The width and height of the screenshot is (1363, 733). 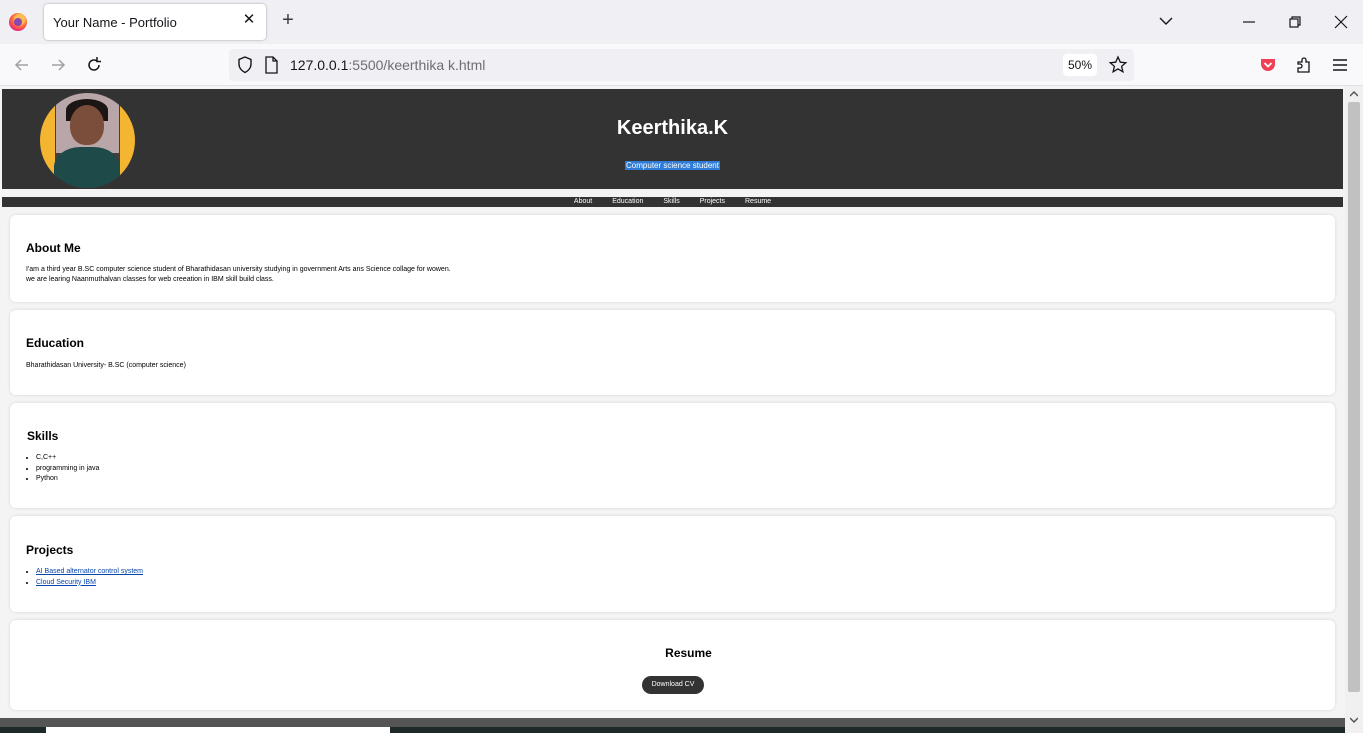 I want to click on nav-link-about: About, so click(x=583, y=202).